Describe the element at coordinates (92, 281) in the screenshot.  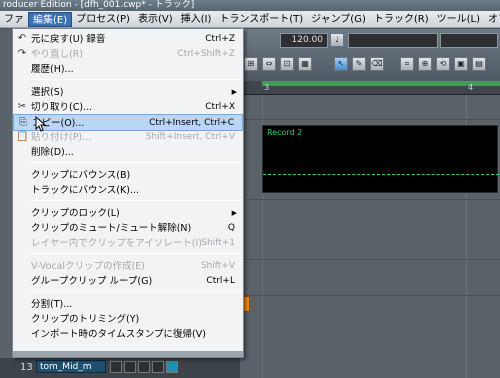
I see `edit-menu-item-label: グループクリップ ループ(G)` at that location.